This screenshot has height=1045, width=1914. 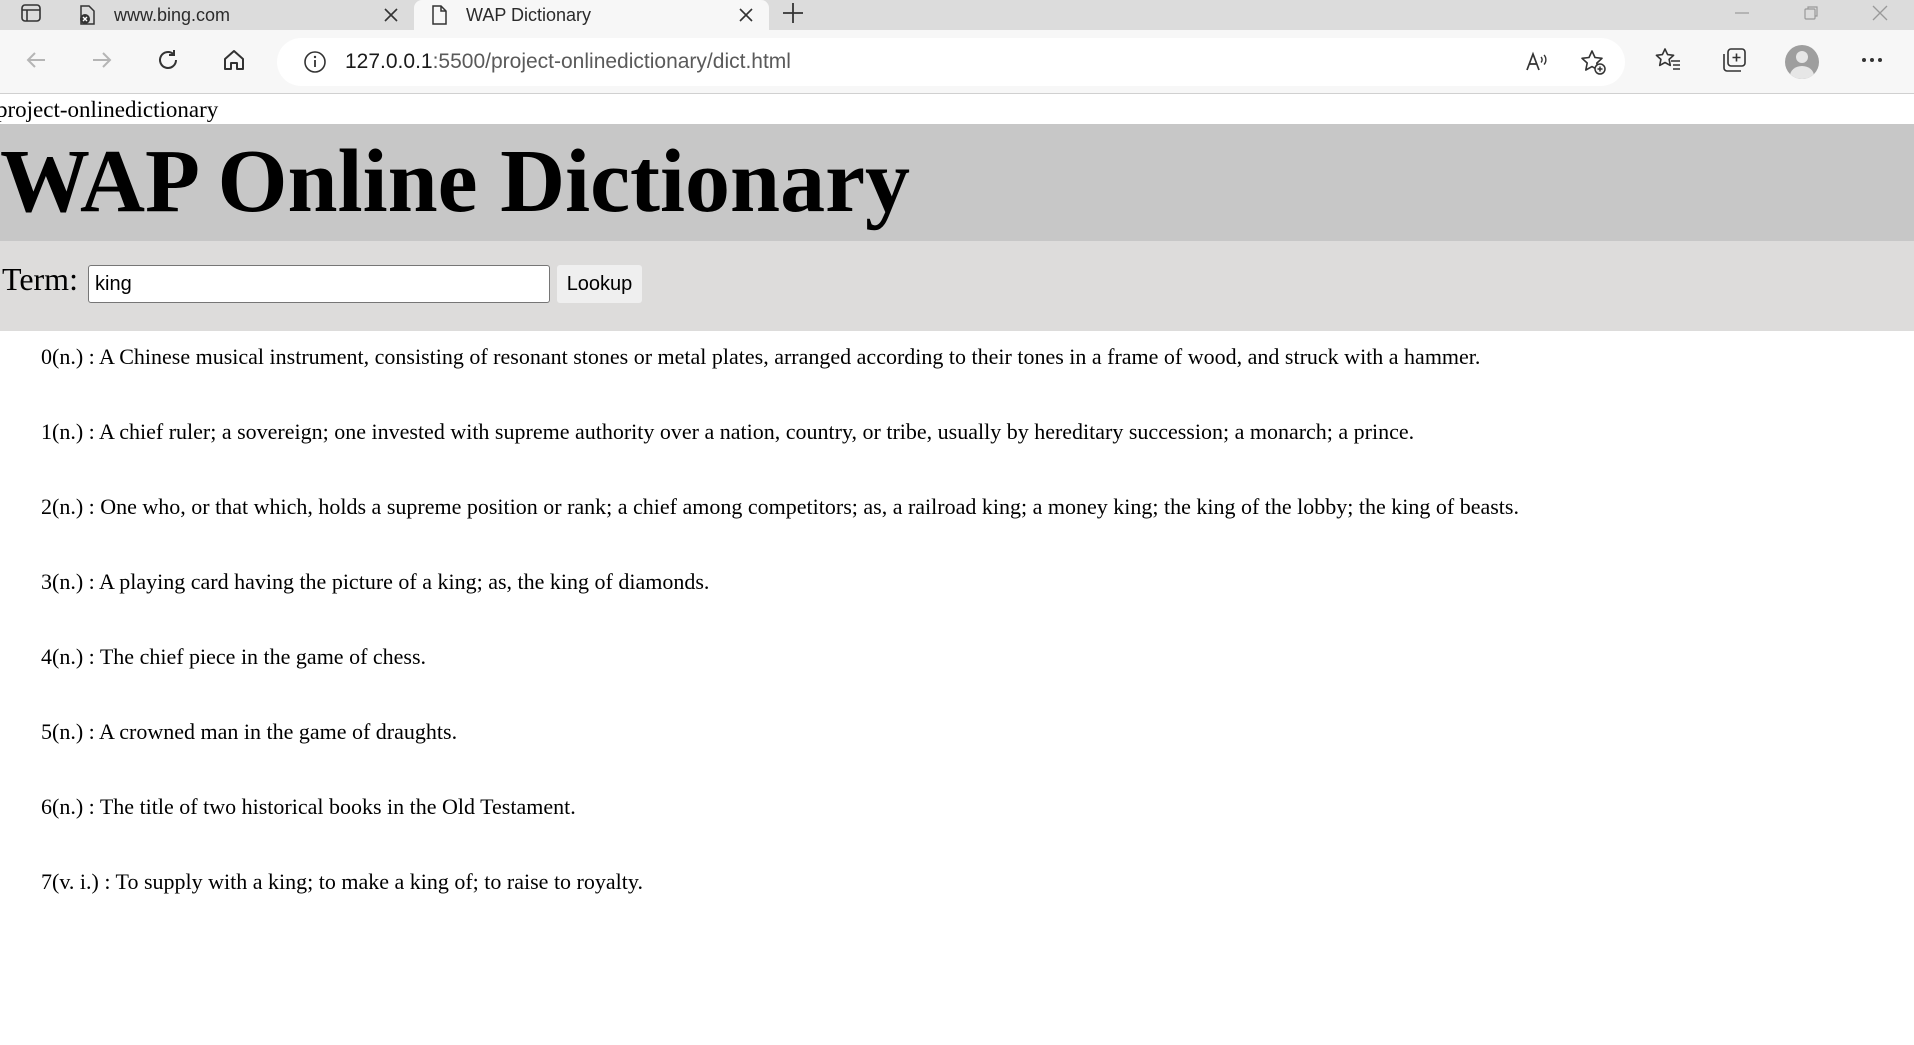 I want to click on tab-bar: www.bing.com WAP Dictionary, so click(x=957, y=15).